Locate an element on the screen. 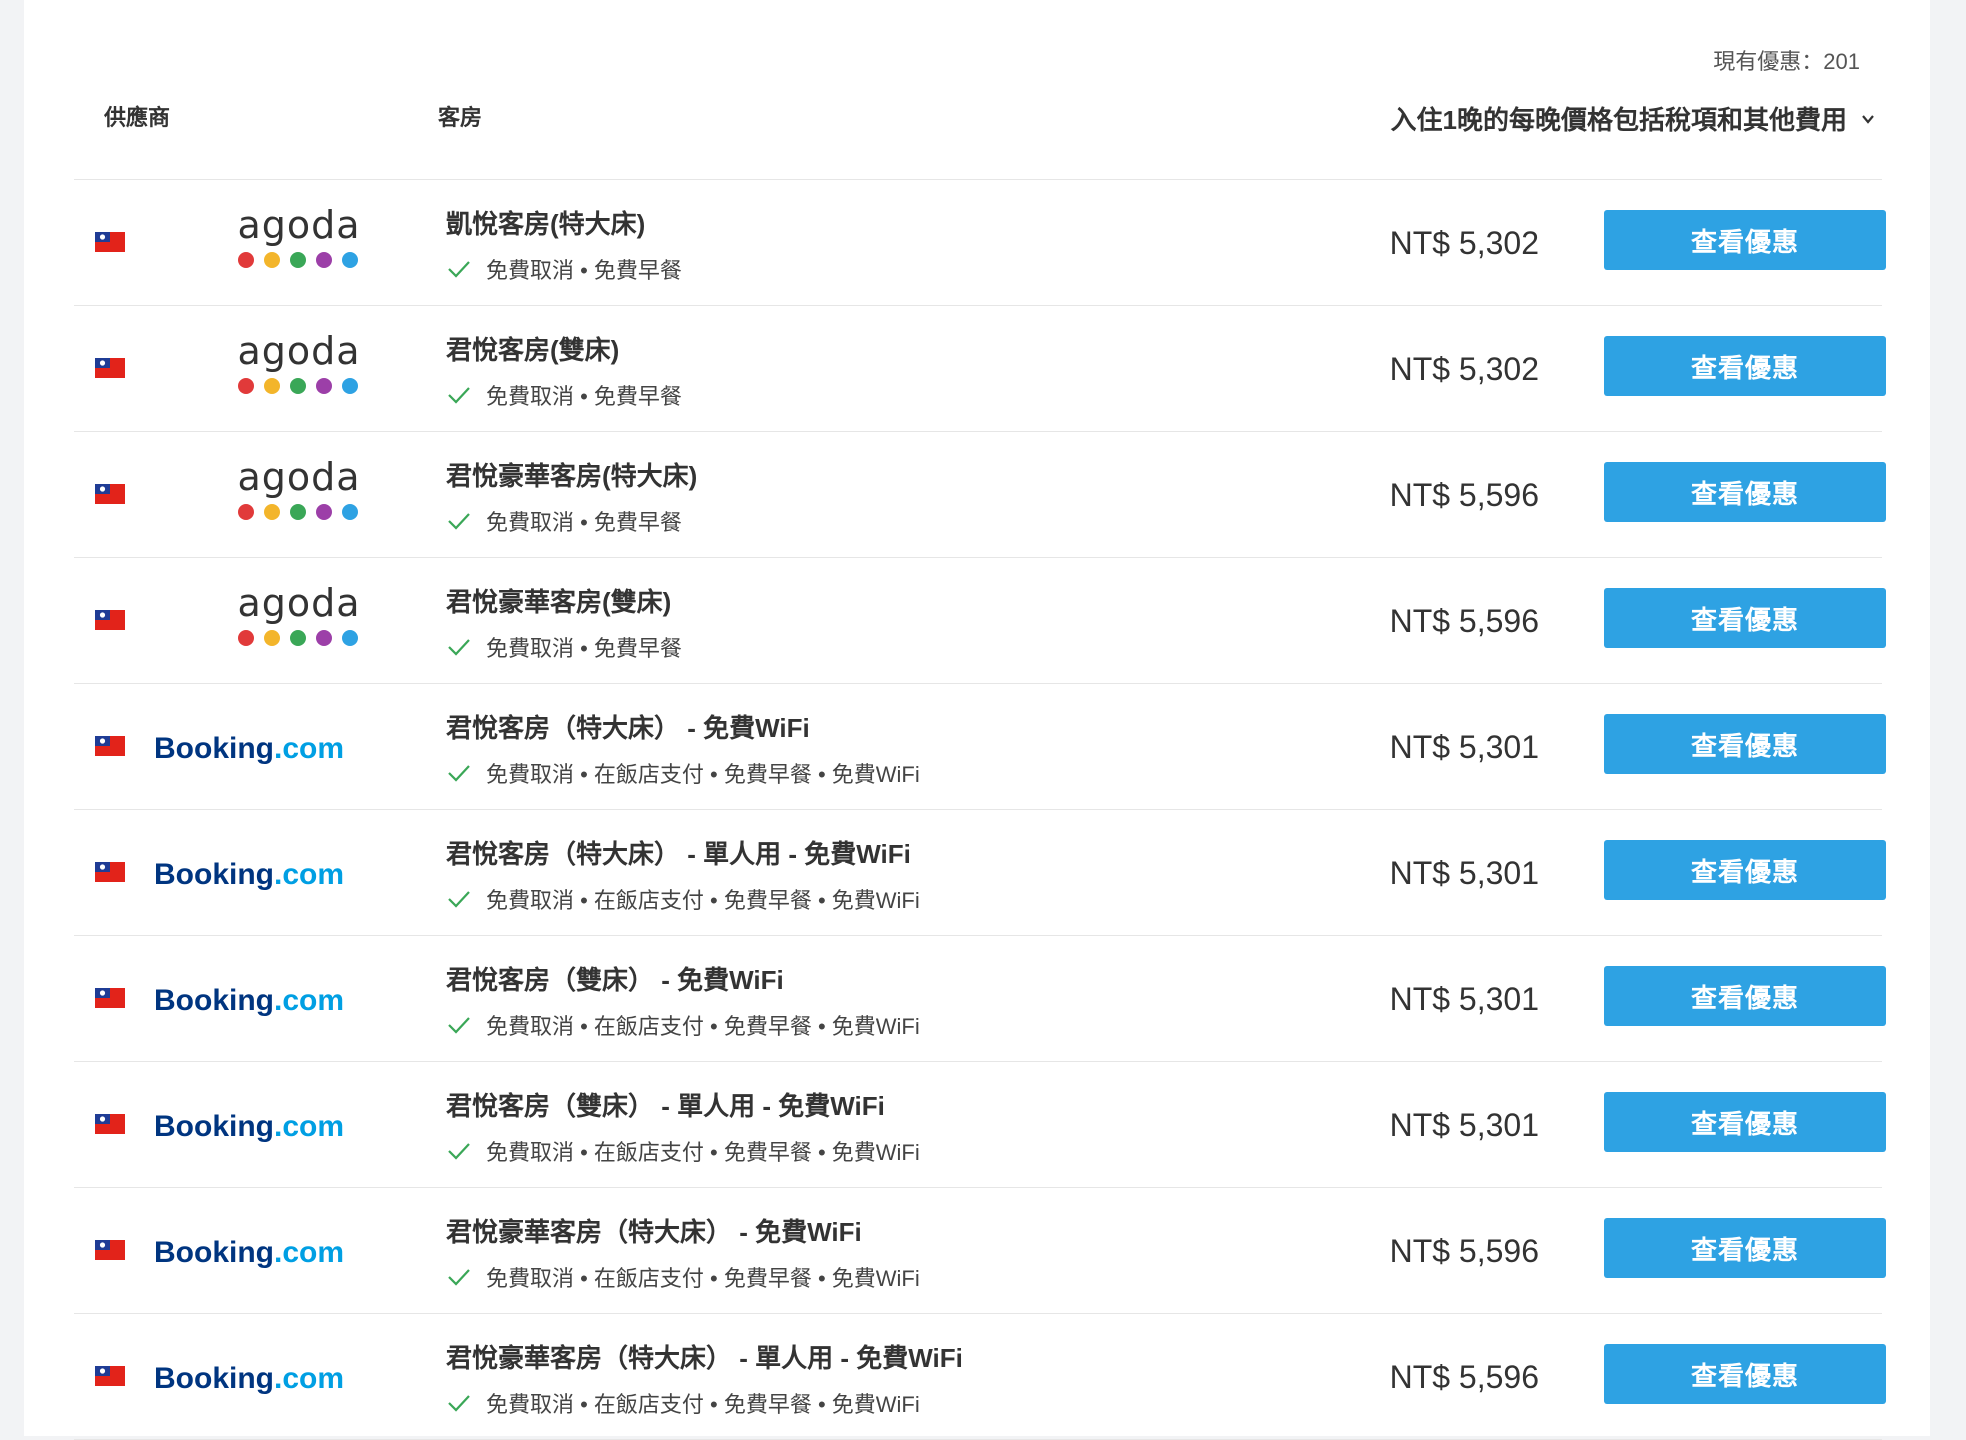 The height and width of the screenshot is (1440, 1966). room-title: 君悅豪華客房(特大床) is located at coordinates (572, 476).